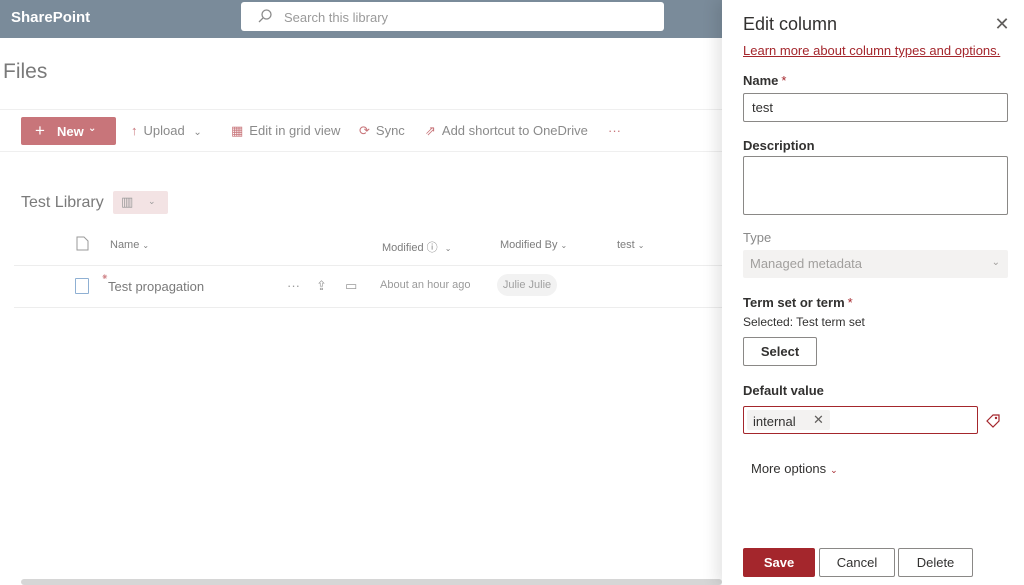  What do you see at coordinates (50, 17) in the screenshot?
I see `sharepoint-brand-link: SharePoint` at bounding box center [50, 17].